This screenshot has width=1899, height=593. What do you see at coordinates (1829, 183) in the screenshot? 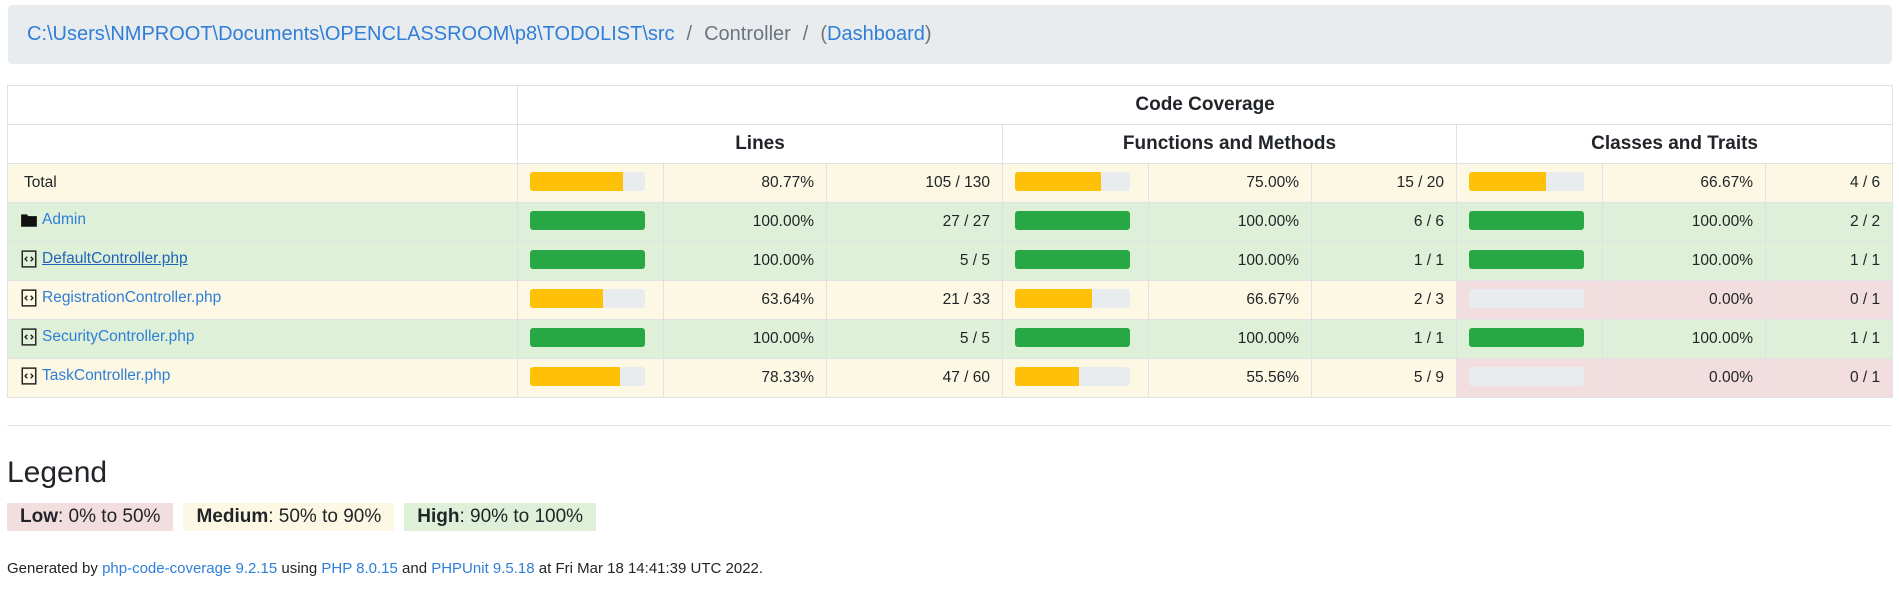
I see `classes-count: 4 / 6` at bounding box center [1829, 183].